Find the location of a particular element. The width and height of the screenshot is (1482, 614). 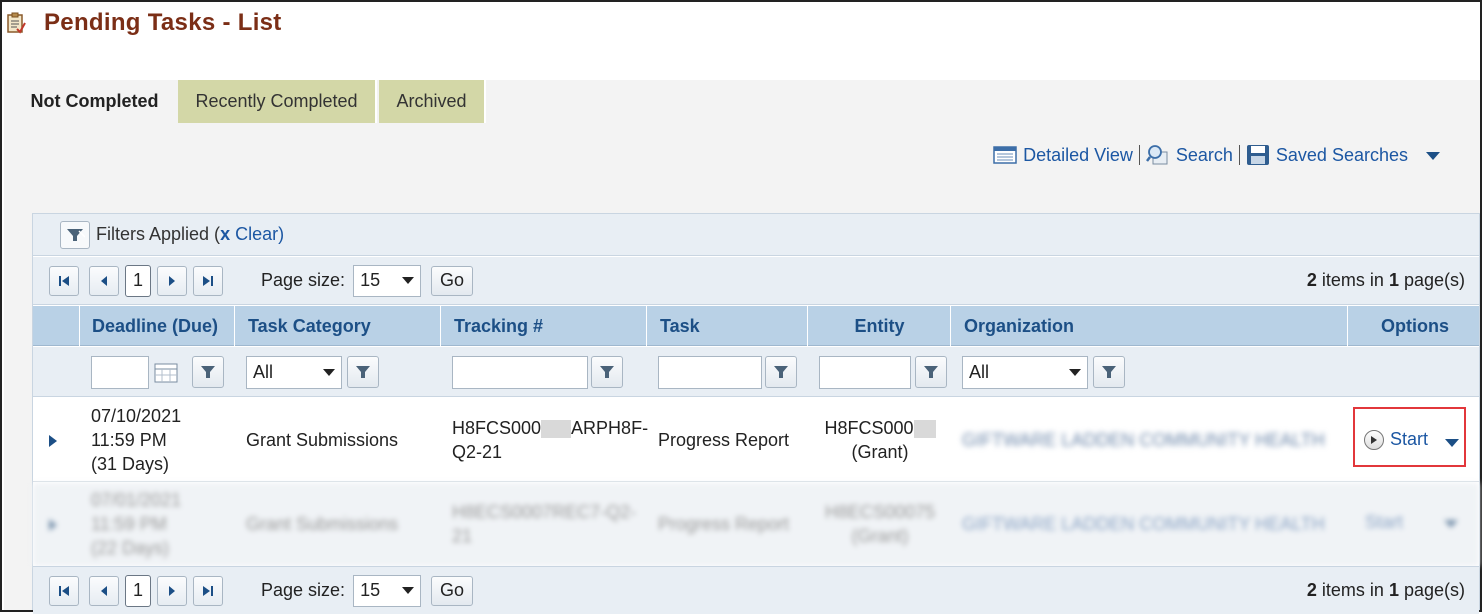

redacted-block is located at coordinates (556, 429).